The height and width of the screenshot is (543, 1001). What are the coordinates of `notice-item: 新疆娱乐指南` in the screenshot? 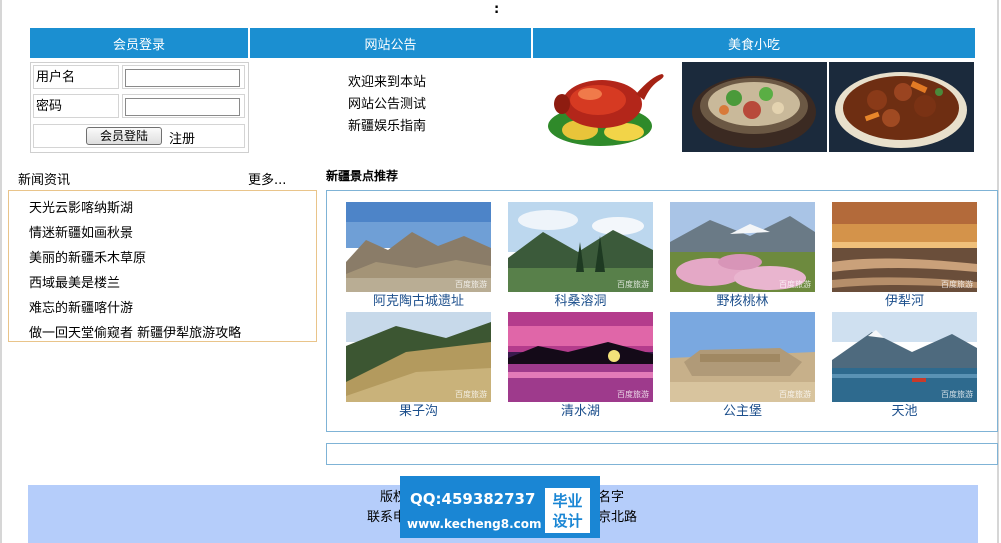 It's located at (387, 127).